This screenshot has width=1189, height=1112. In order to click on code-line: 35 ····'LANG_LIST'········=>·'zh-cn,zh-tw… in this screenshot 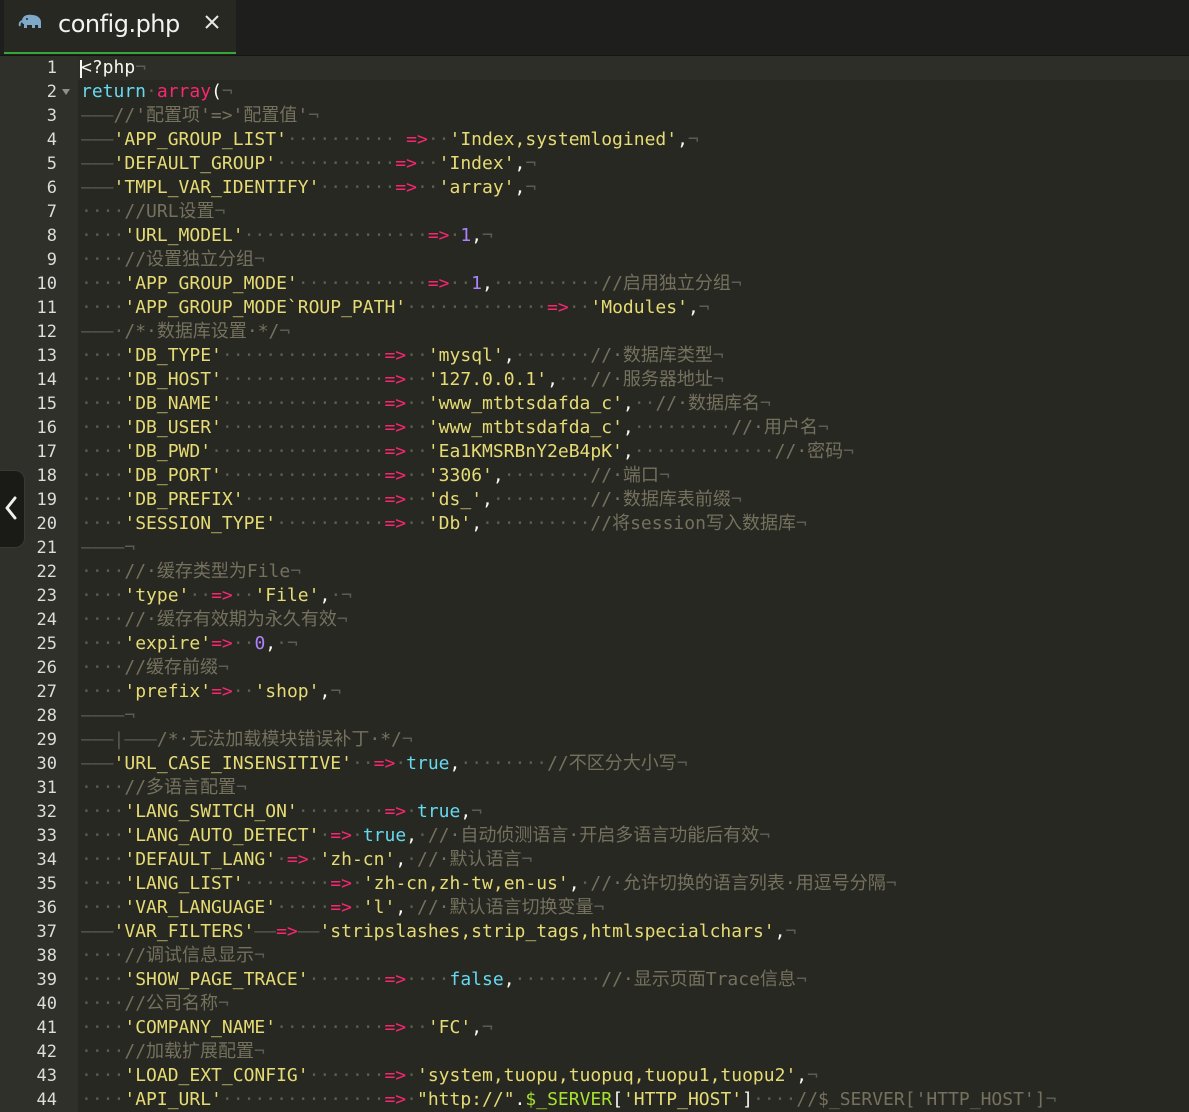, I will do `click(594, 884)`.